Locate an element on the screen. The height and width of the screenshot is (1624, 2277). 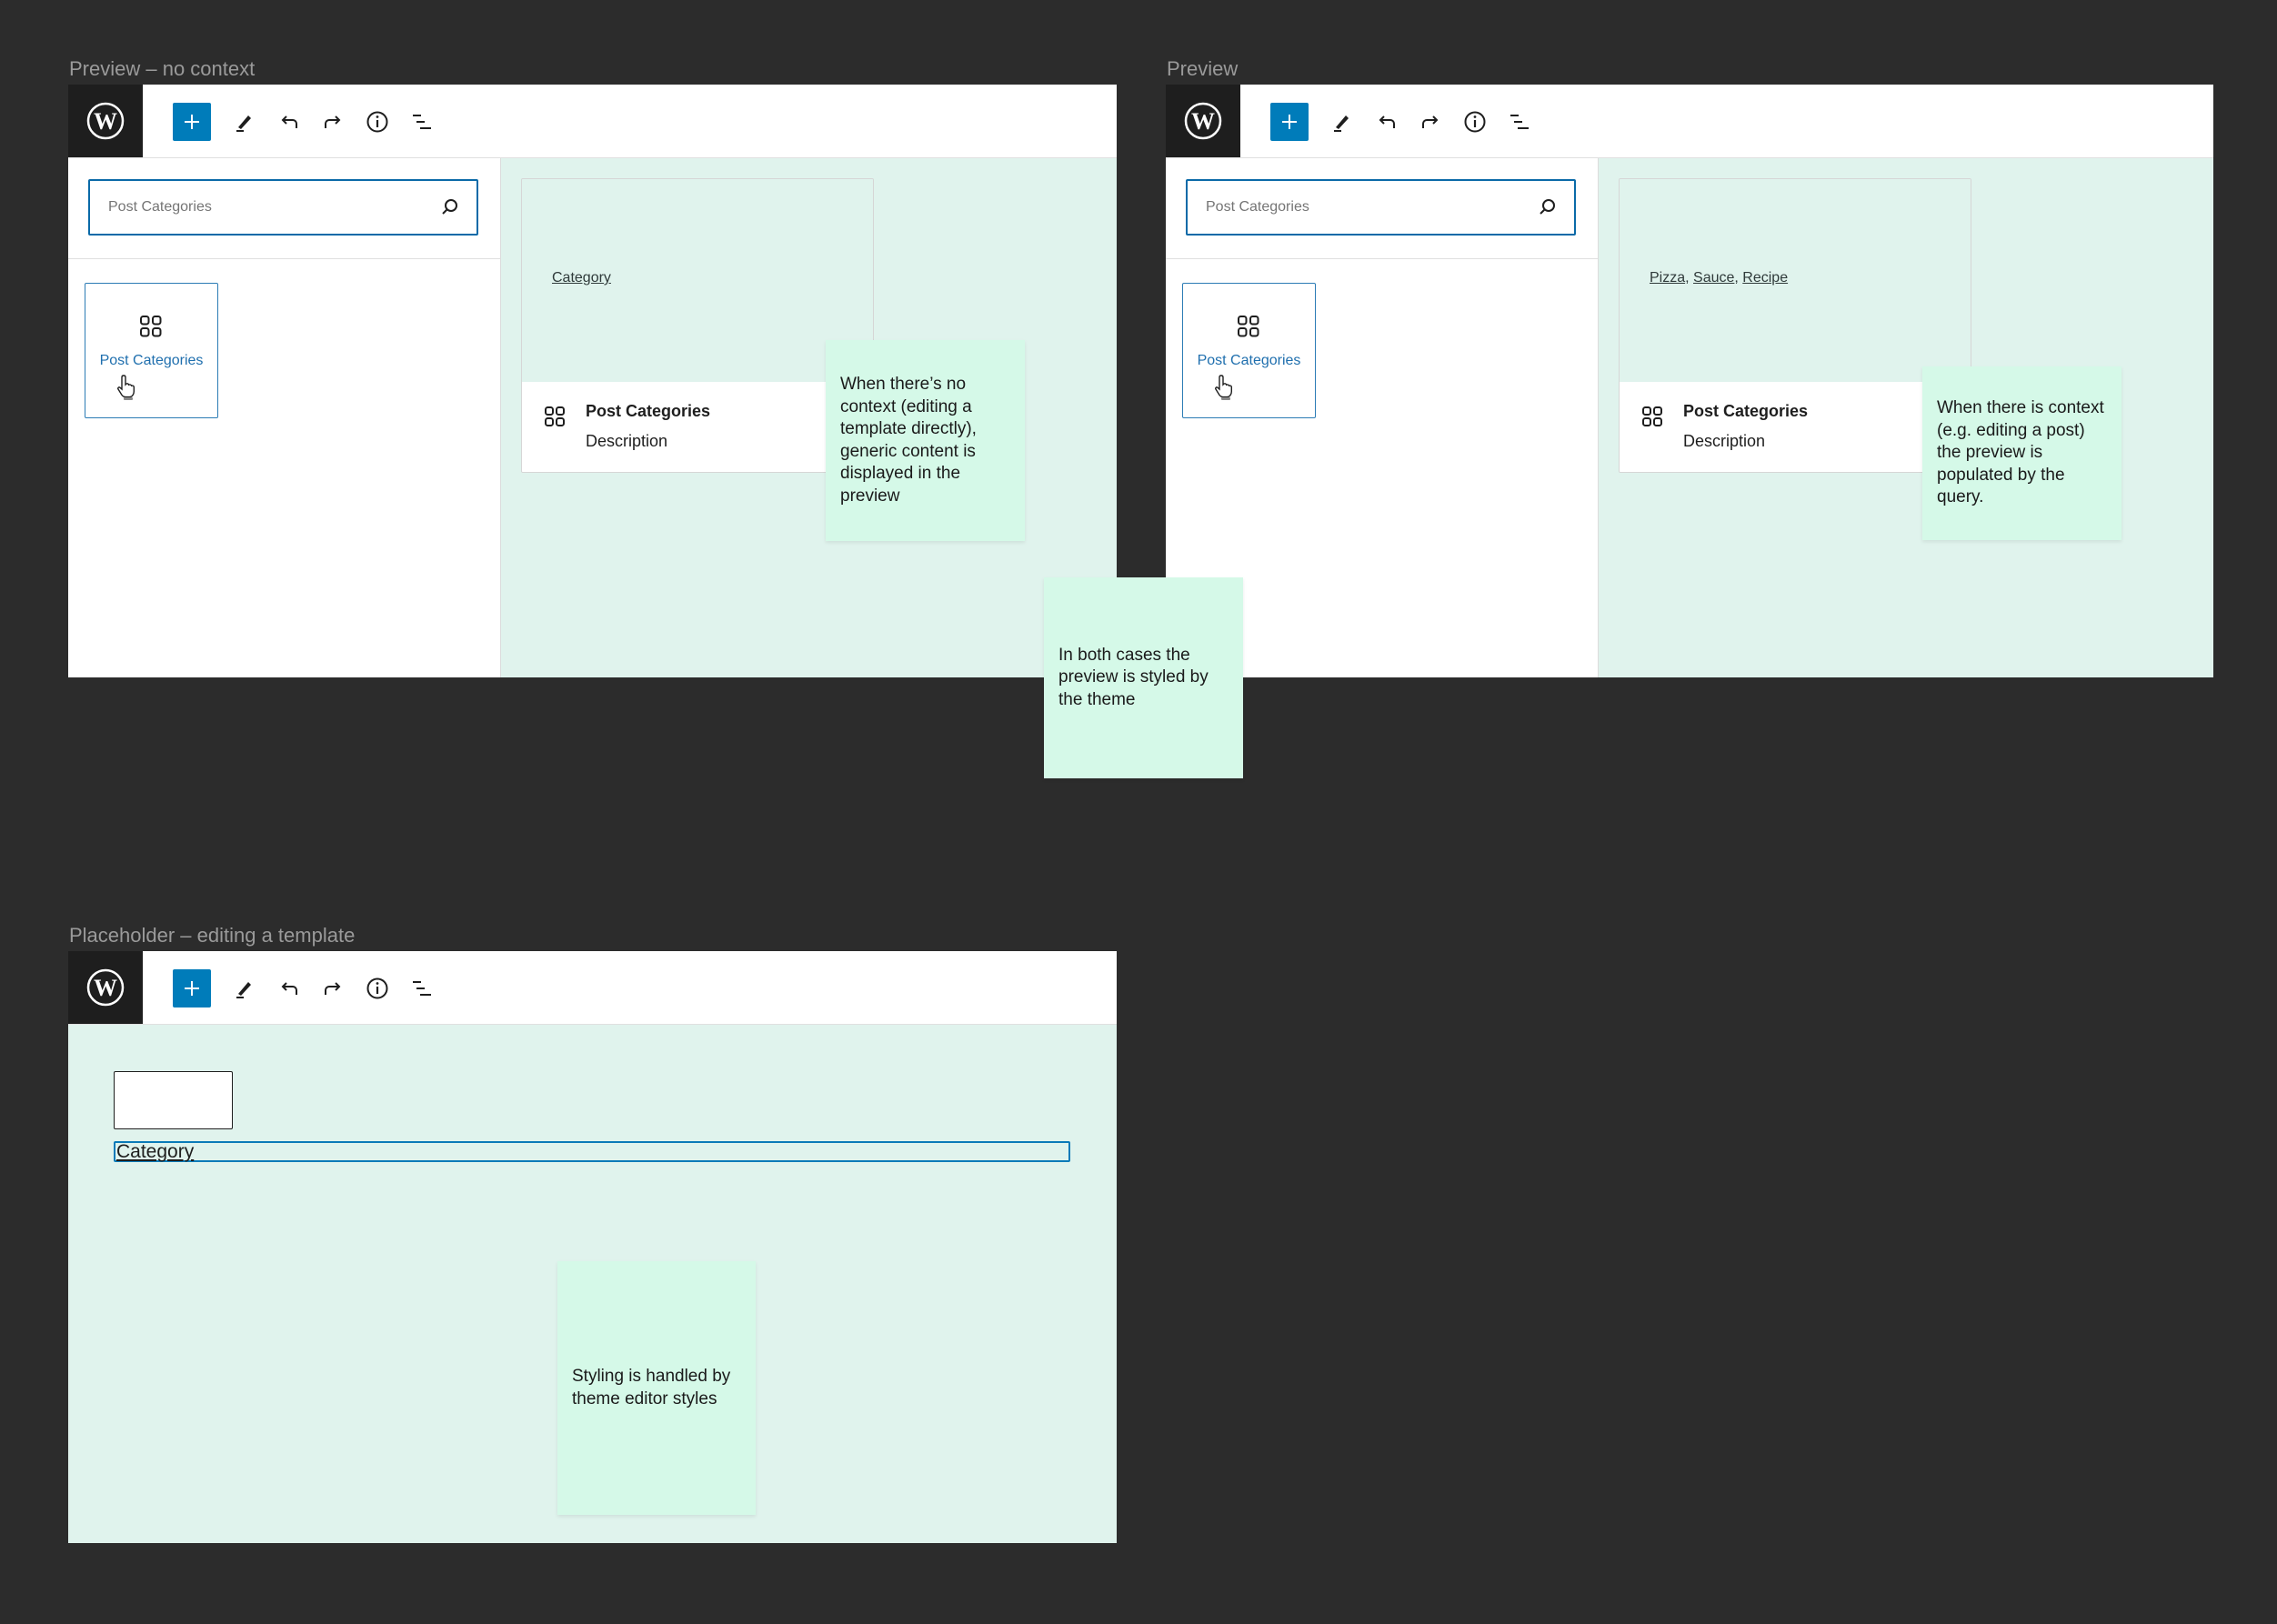
block-preview-card: Category Post Categories Description is located at coordinates (697, 325).